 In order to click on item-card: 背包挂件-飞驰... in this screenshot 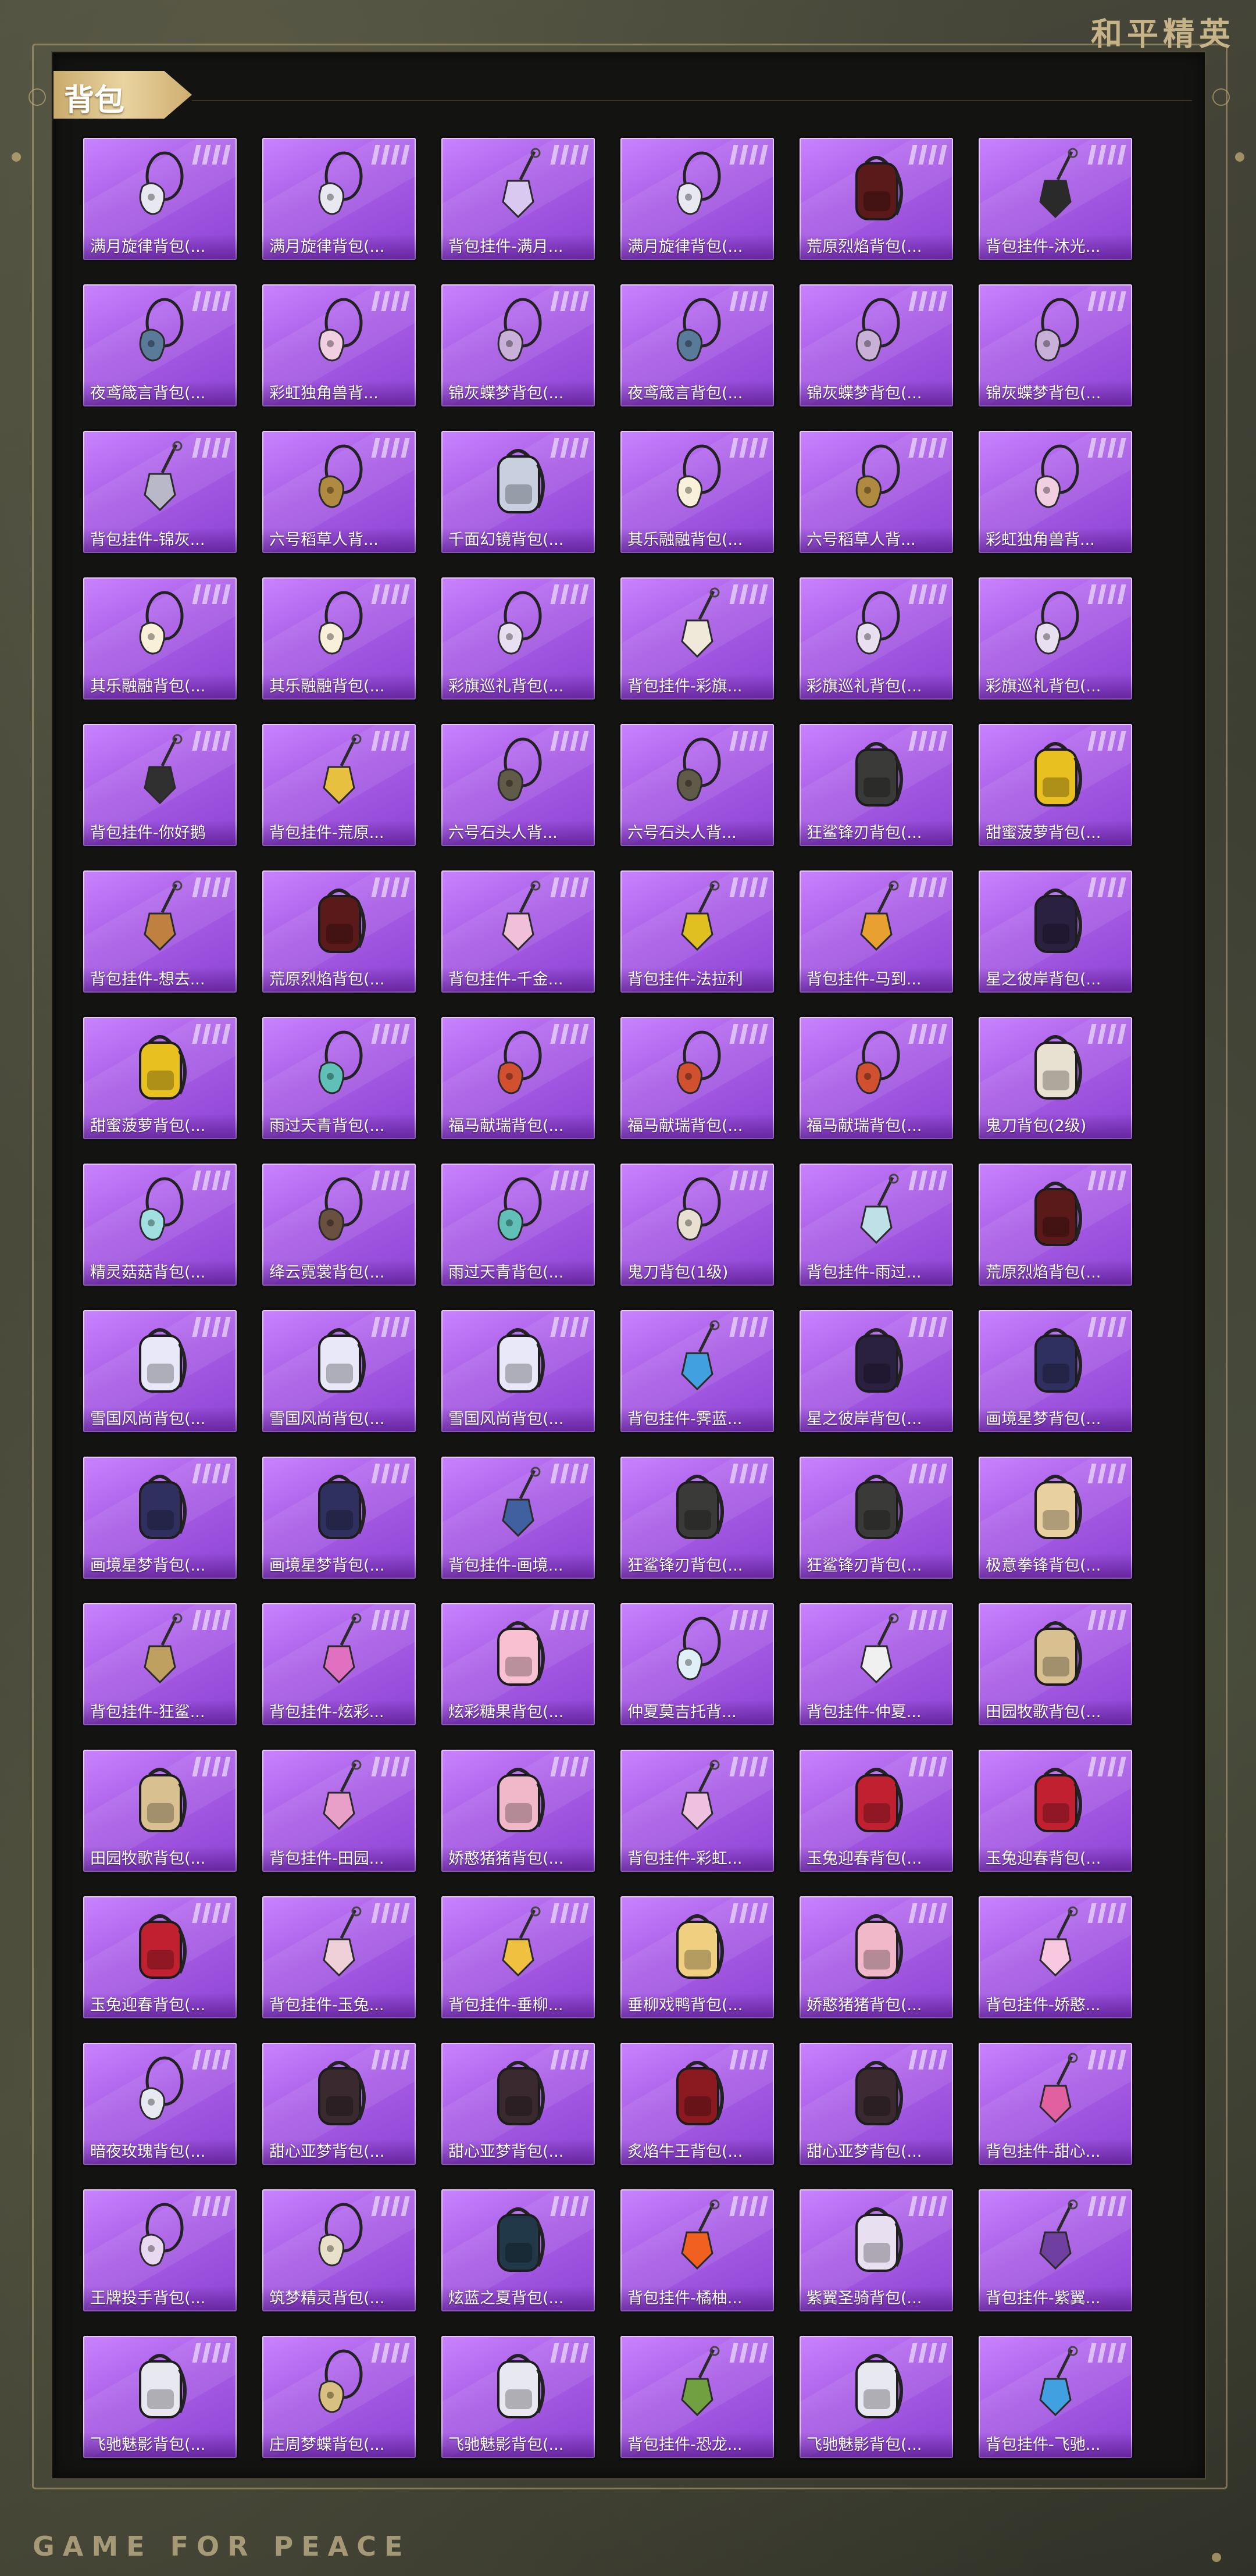, I will do `click(1055, 2397)`.